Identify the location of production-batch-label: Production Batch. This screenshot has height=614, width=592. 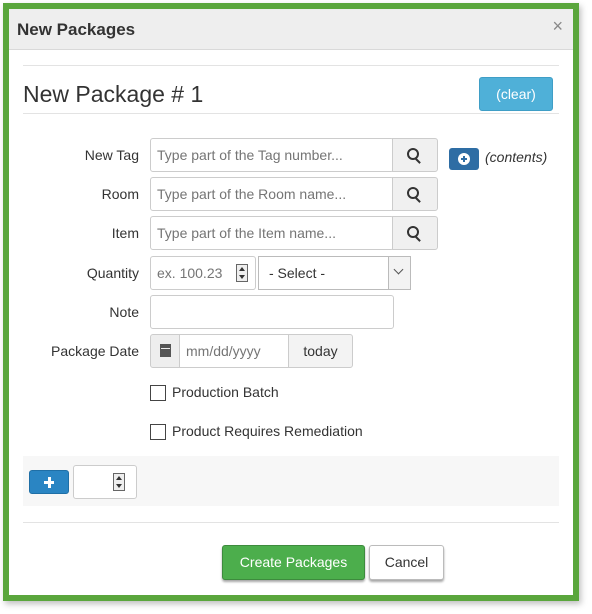
(225, 392).